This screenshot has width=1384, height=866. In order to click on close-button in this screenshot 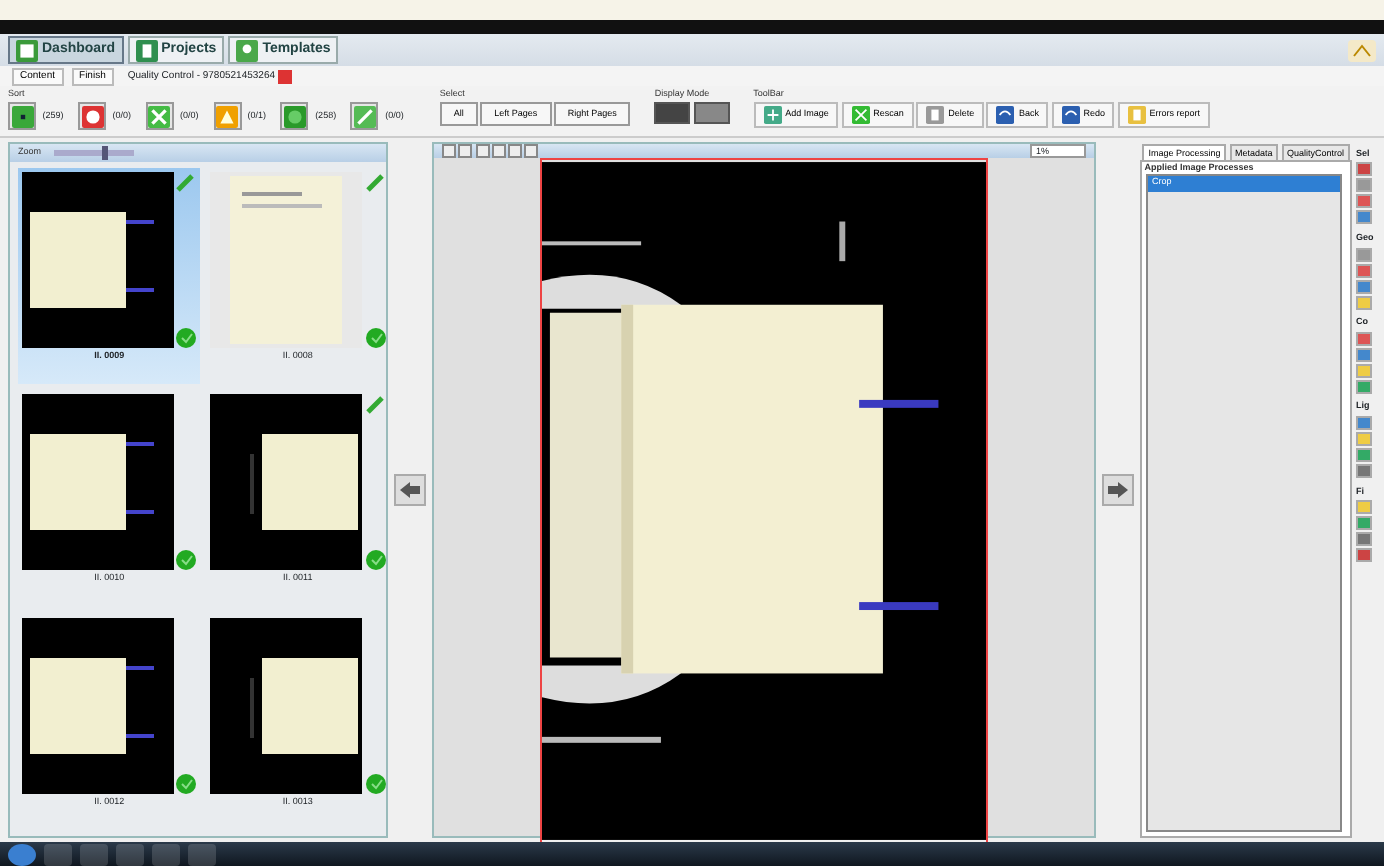, I will do `click(284, 76)`.